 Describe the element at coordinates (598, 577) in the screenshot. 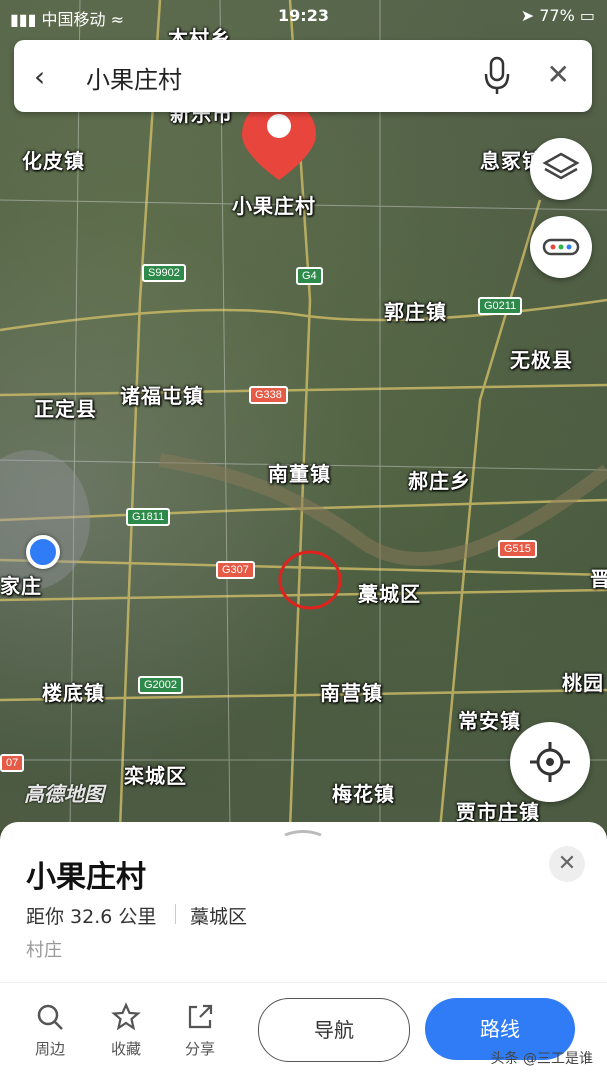

I see `map-place-label: 晋` at that location.